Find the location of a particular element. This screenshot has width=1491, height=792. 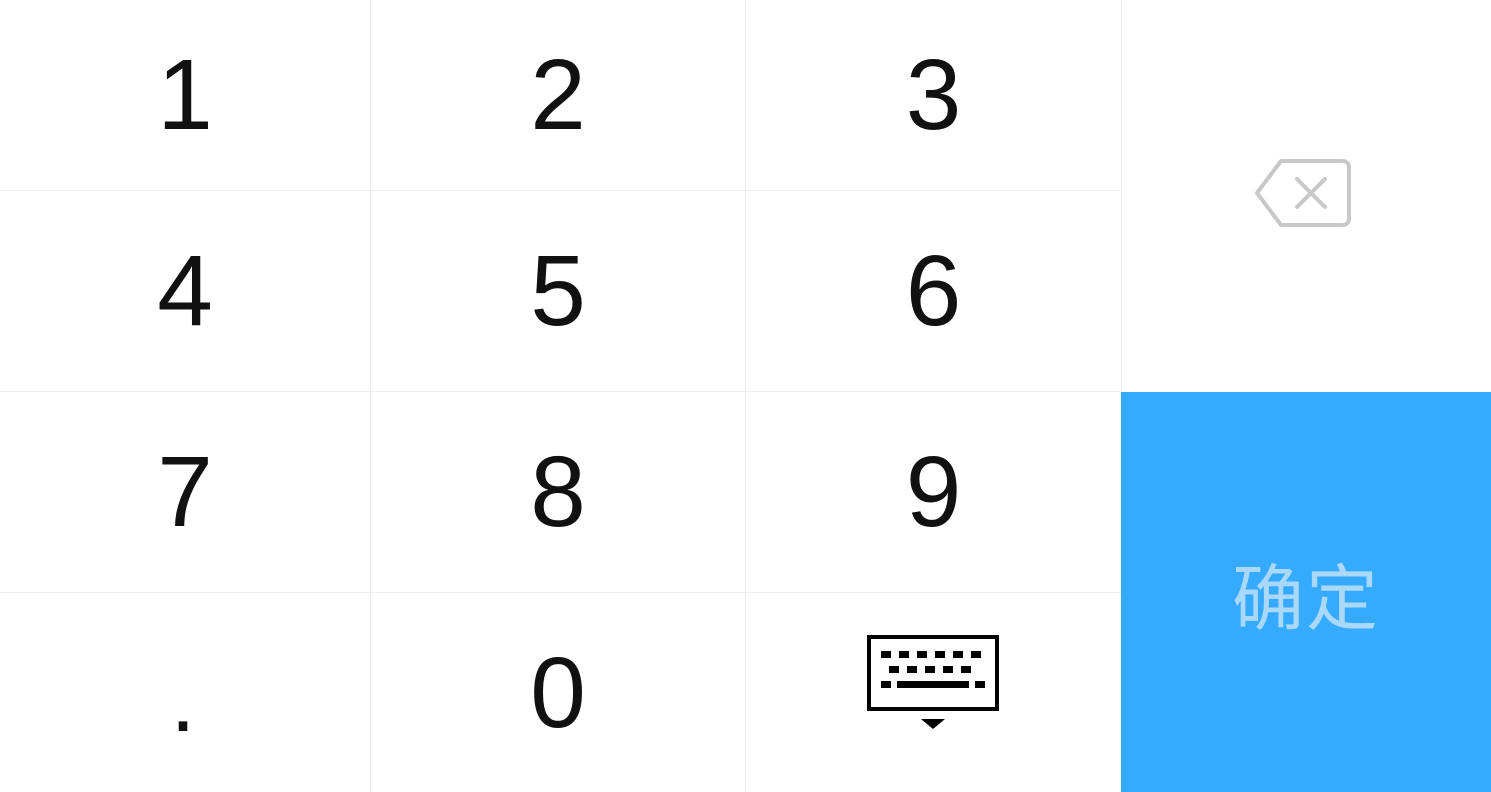

backspace-icon is located at coordinates (1303, 195).